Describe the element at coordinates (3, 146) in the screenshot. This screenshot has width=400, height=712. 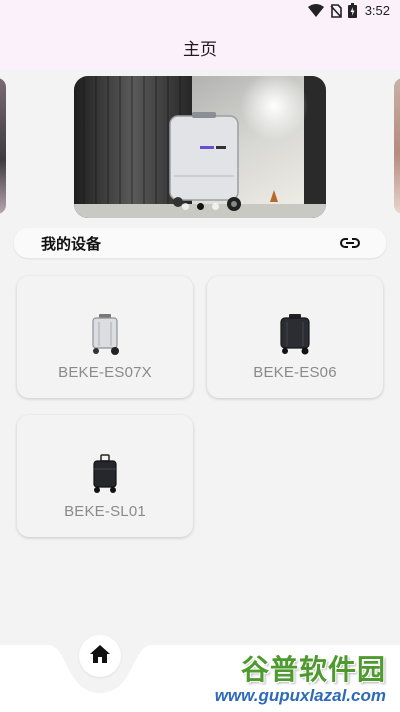
I see `carousel-prev-slide` at that location.